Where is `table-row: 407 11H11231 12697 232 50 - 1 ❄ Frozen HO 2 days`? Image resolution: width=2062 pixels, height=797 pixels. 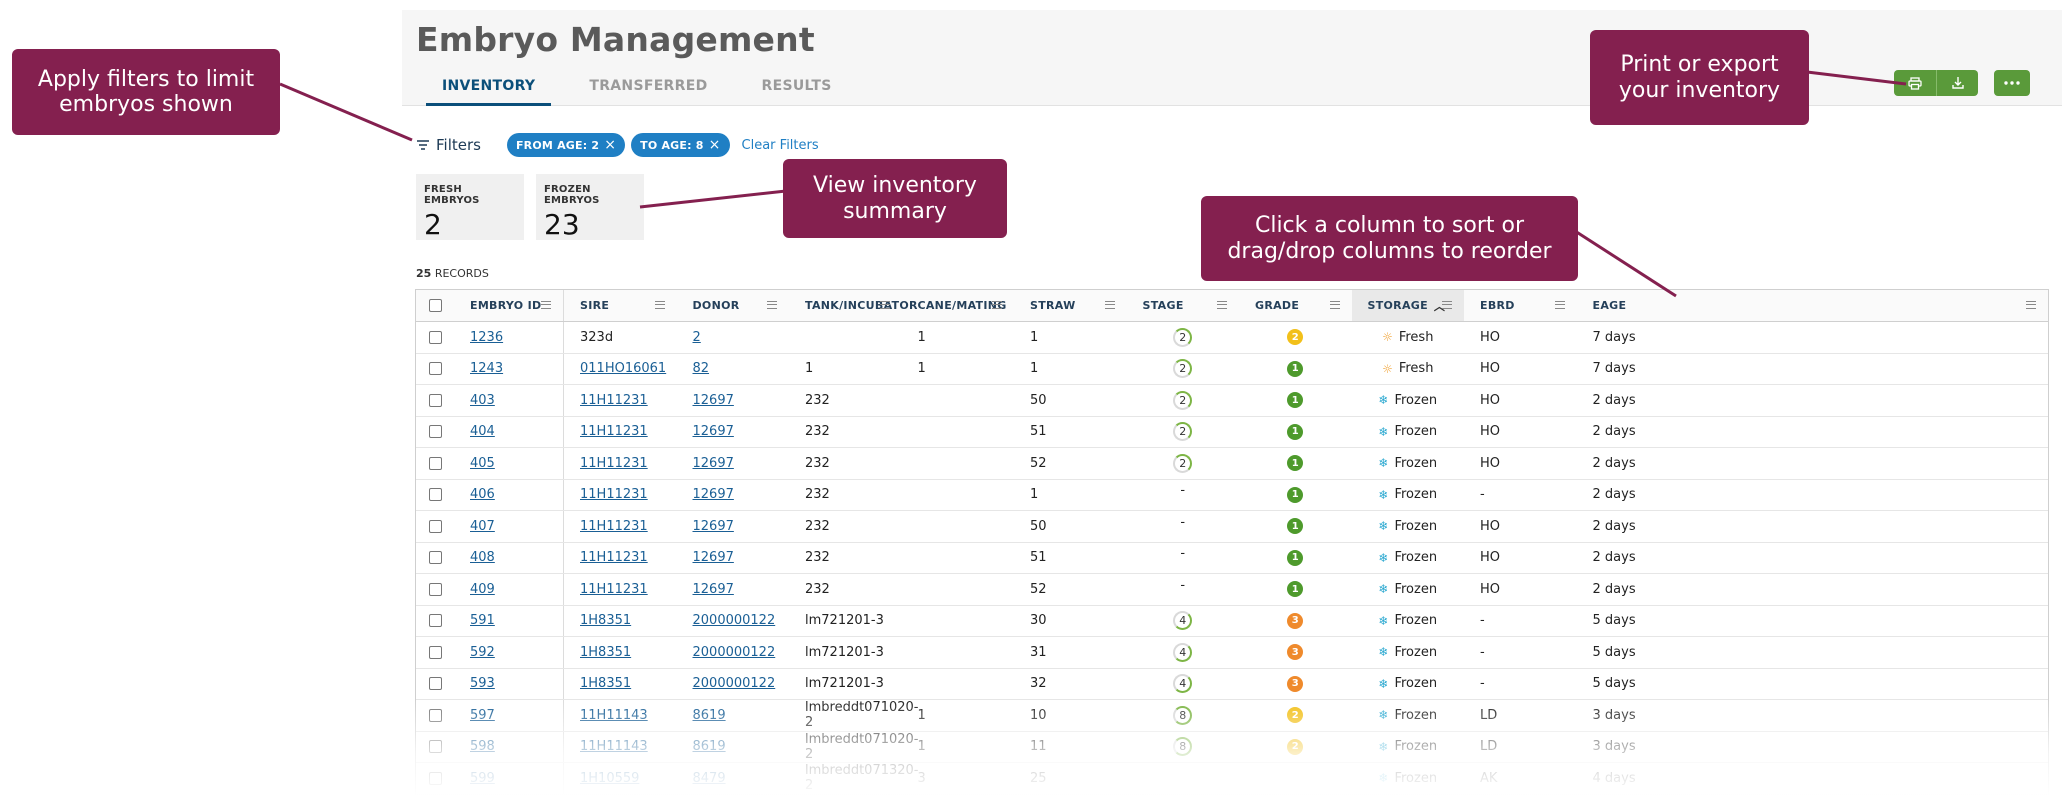 table-row: 407 11H11231 12697 232 50 - 1 ❄ Frozen HO 2 days is located at coordinates (1232, 527).